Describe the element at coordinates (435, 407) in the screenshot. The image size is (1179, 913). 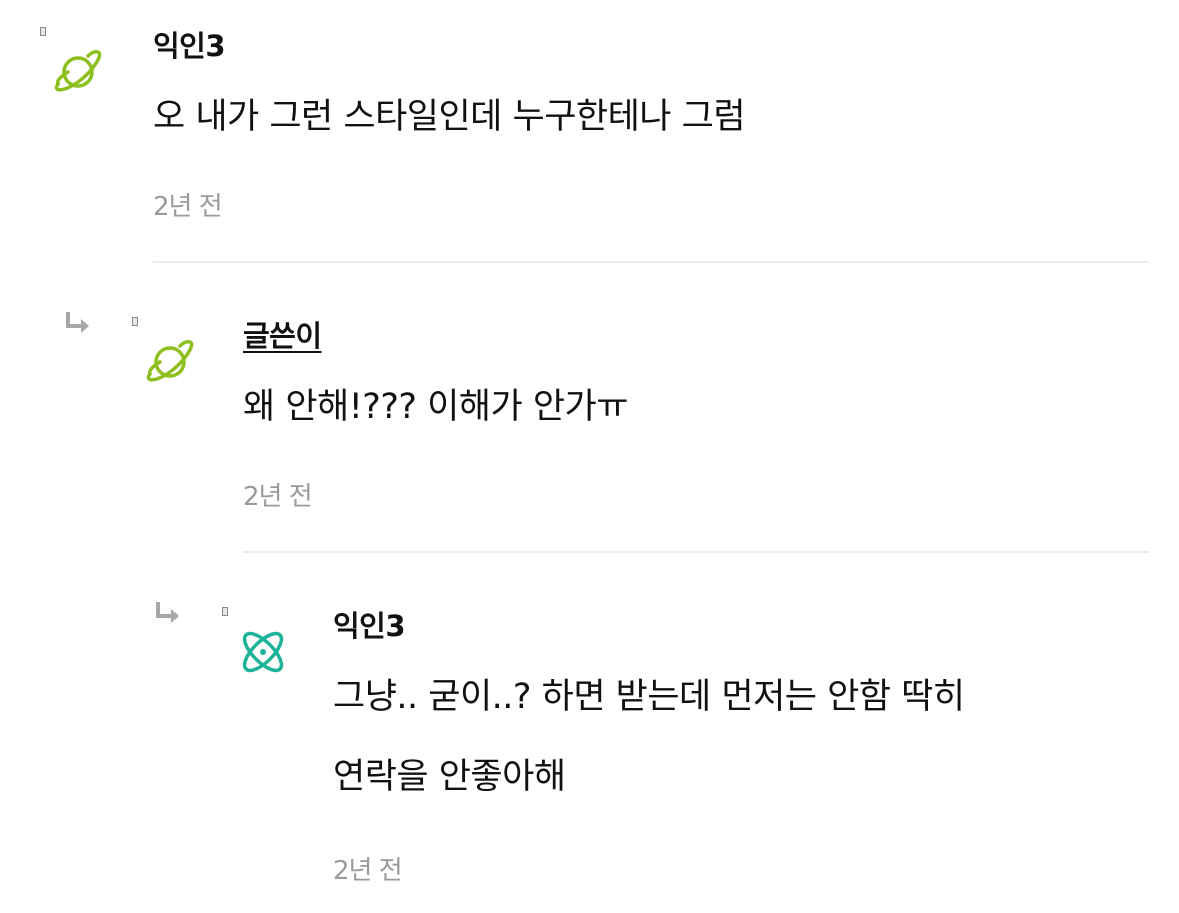
I see `comment-text: 왜 안해!??? 이해가 안가ㅠ` at that location.